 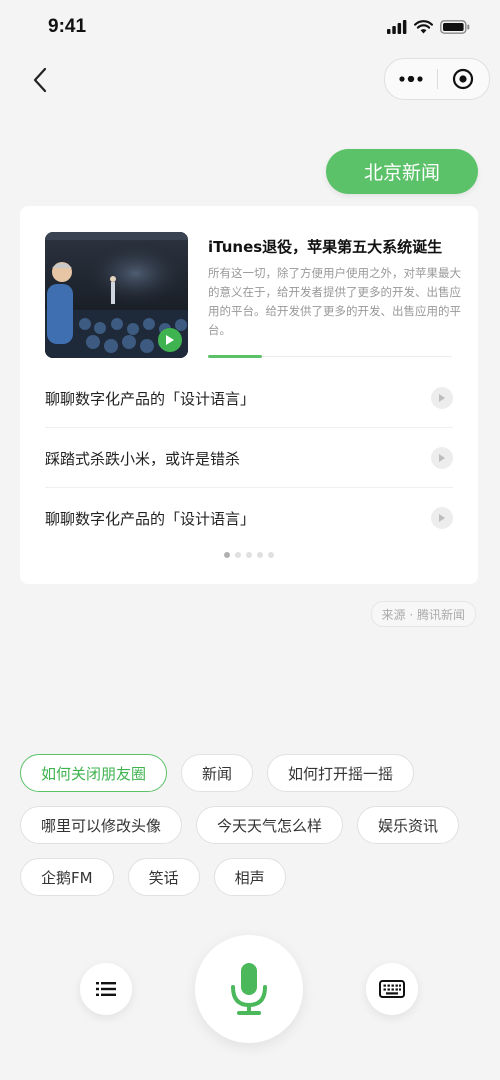 I want to click on feature-title: iTunes退役，苹果第五大系统诞生, so click(x=325, y=246).